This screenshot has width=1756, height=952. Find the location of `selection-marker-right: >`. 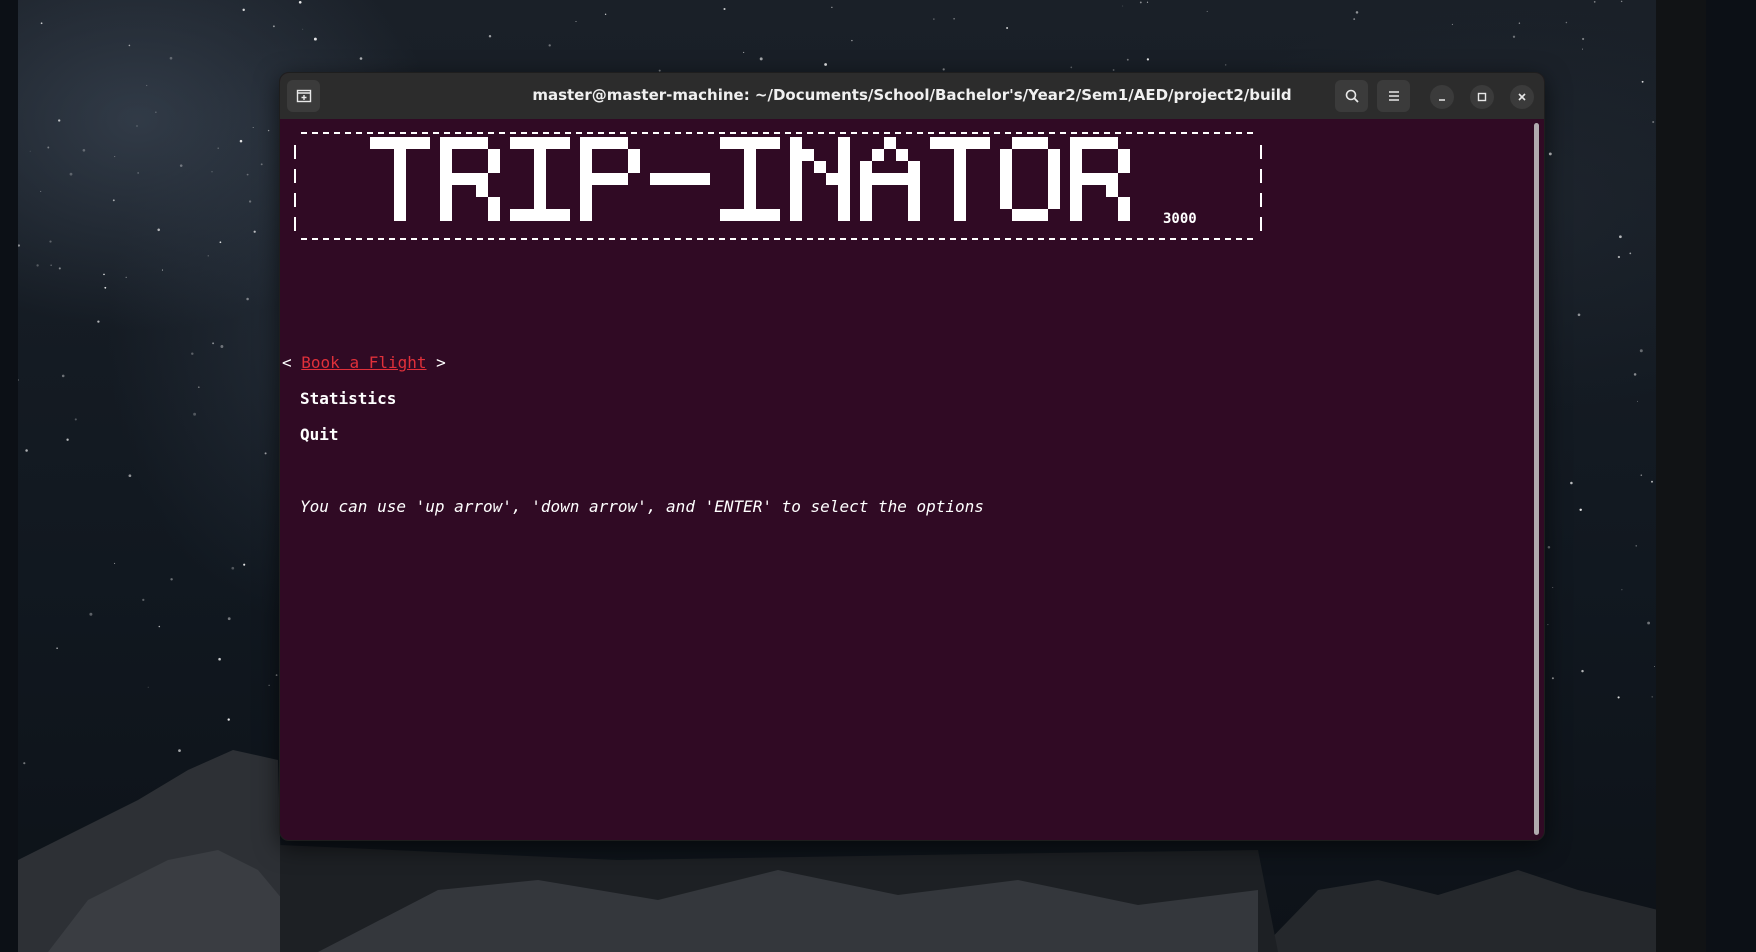

selection-marker-right: > is located at coordinates (441, 362).